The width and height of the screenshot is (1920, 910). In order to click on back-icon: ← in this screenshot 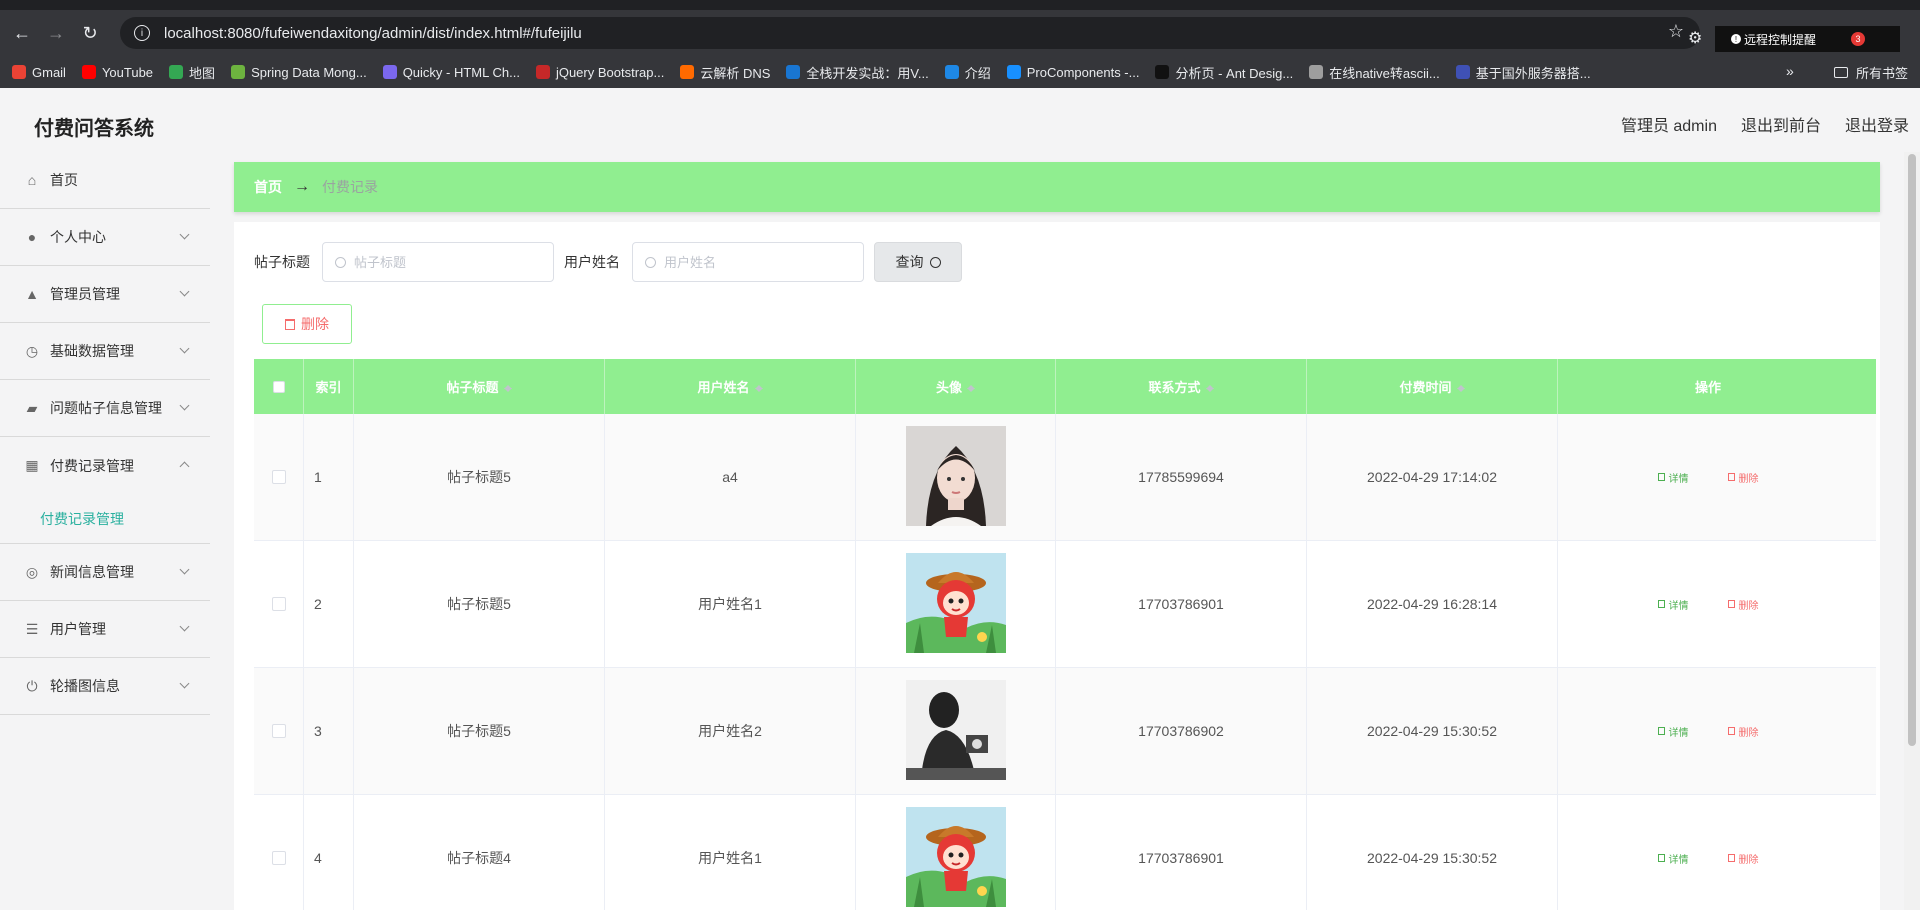, I will do `click(22, 33)`.